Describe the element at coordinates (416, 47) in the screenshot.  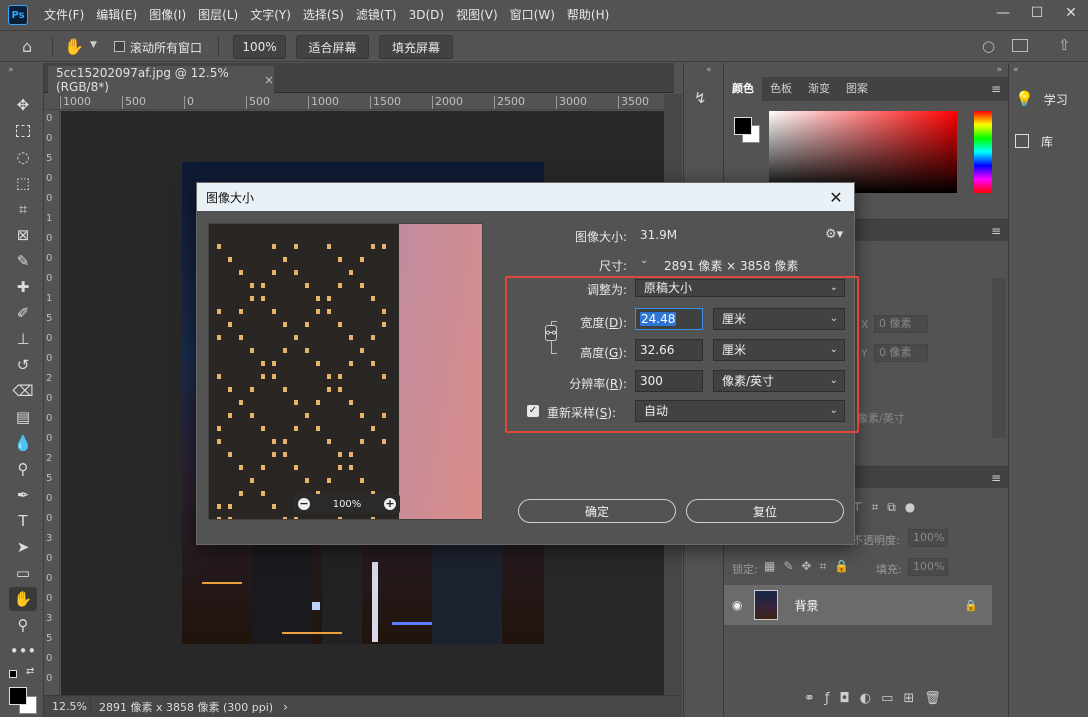
I see `fill-screen-button: 填充屏幕` at that location.